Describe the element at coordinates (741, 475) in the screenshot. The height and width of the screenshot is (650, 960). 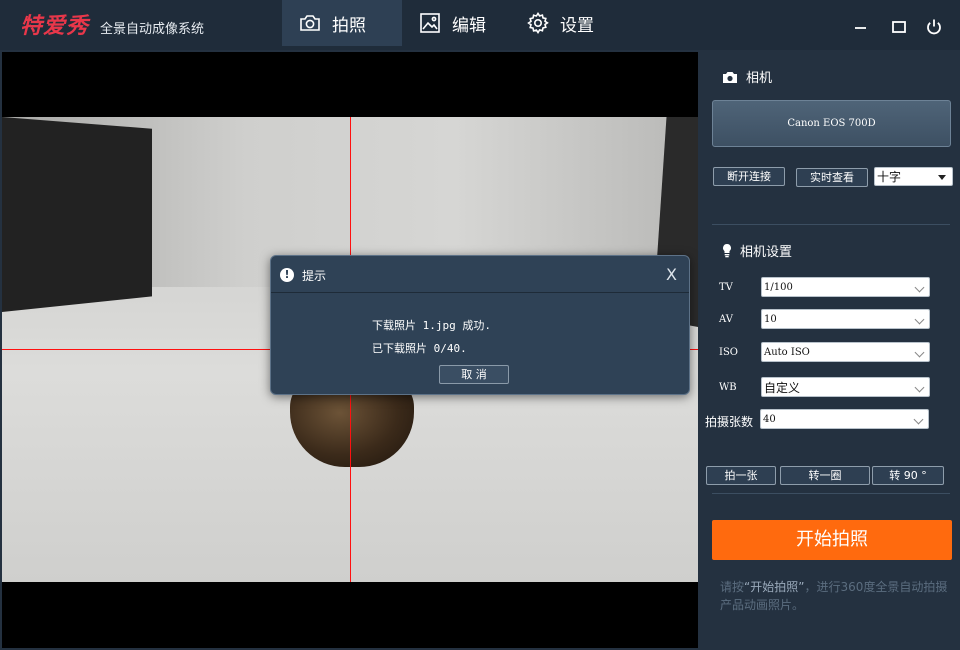
I see `shoot-one-button: 拍一张` at that location.